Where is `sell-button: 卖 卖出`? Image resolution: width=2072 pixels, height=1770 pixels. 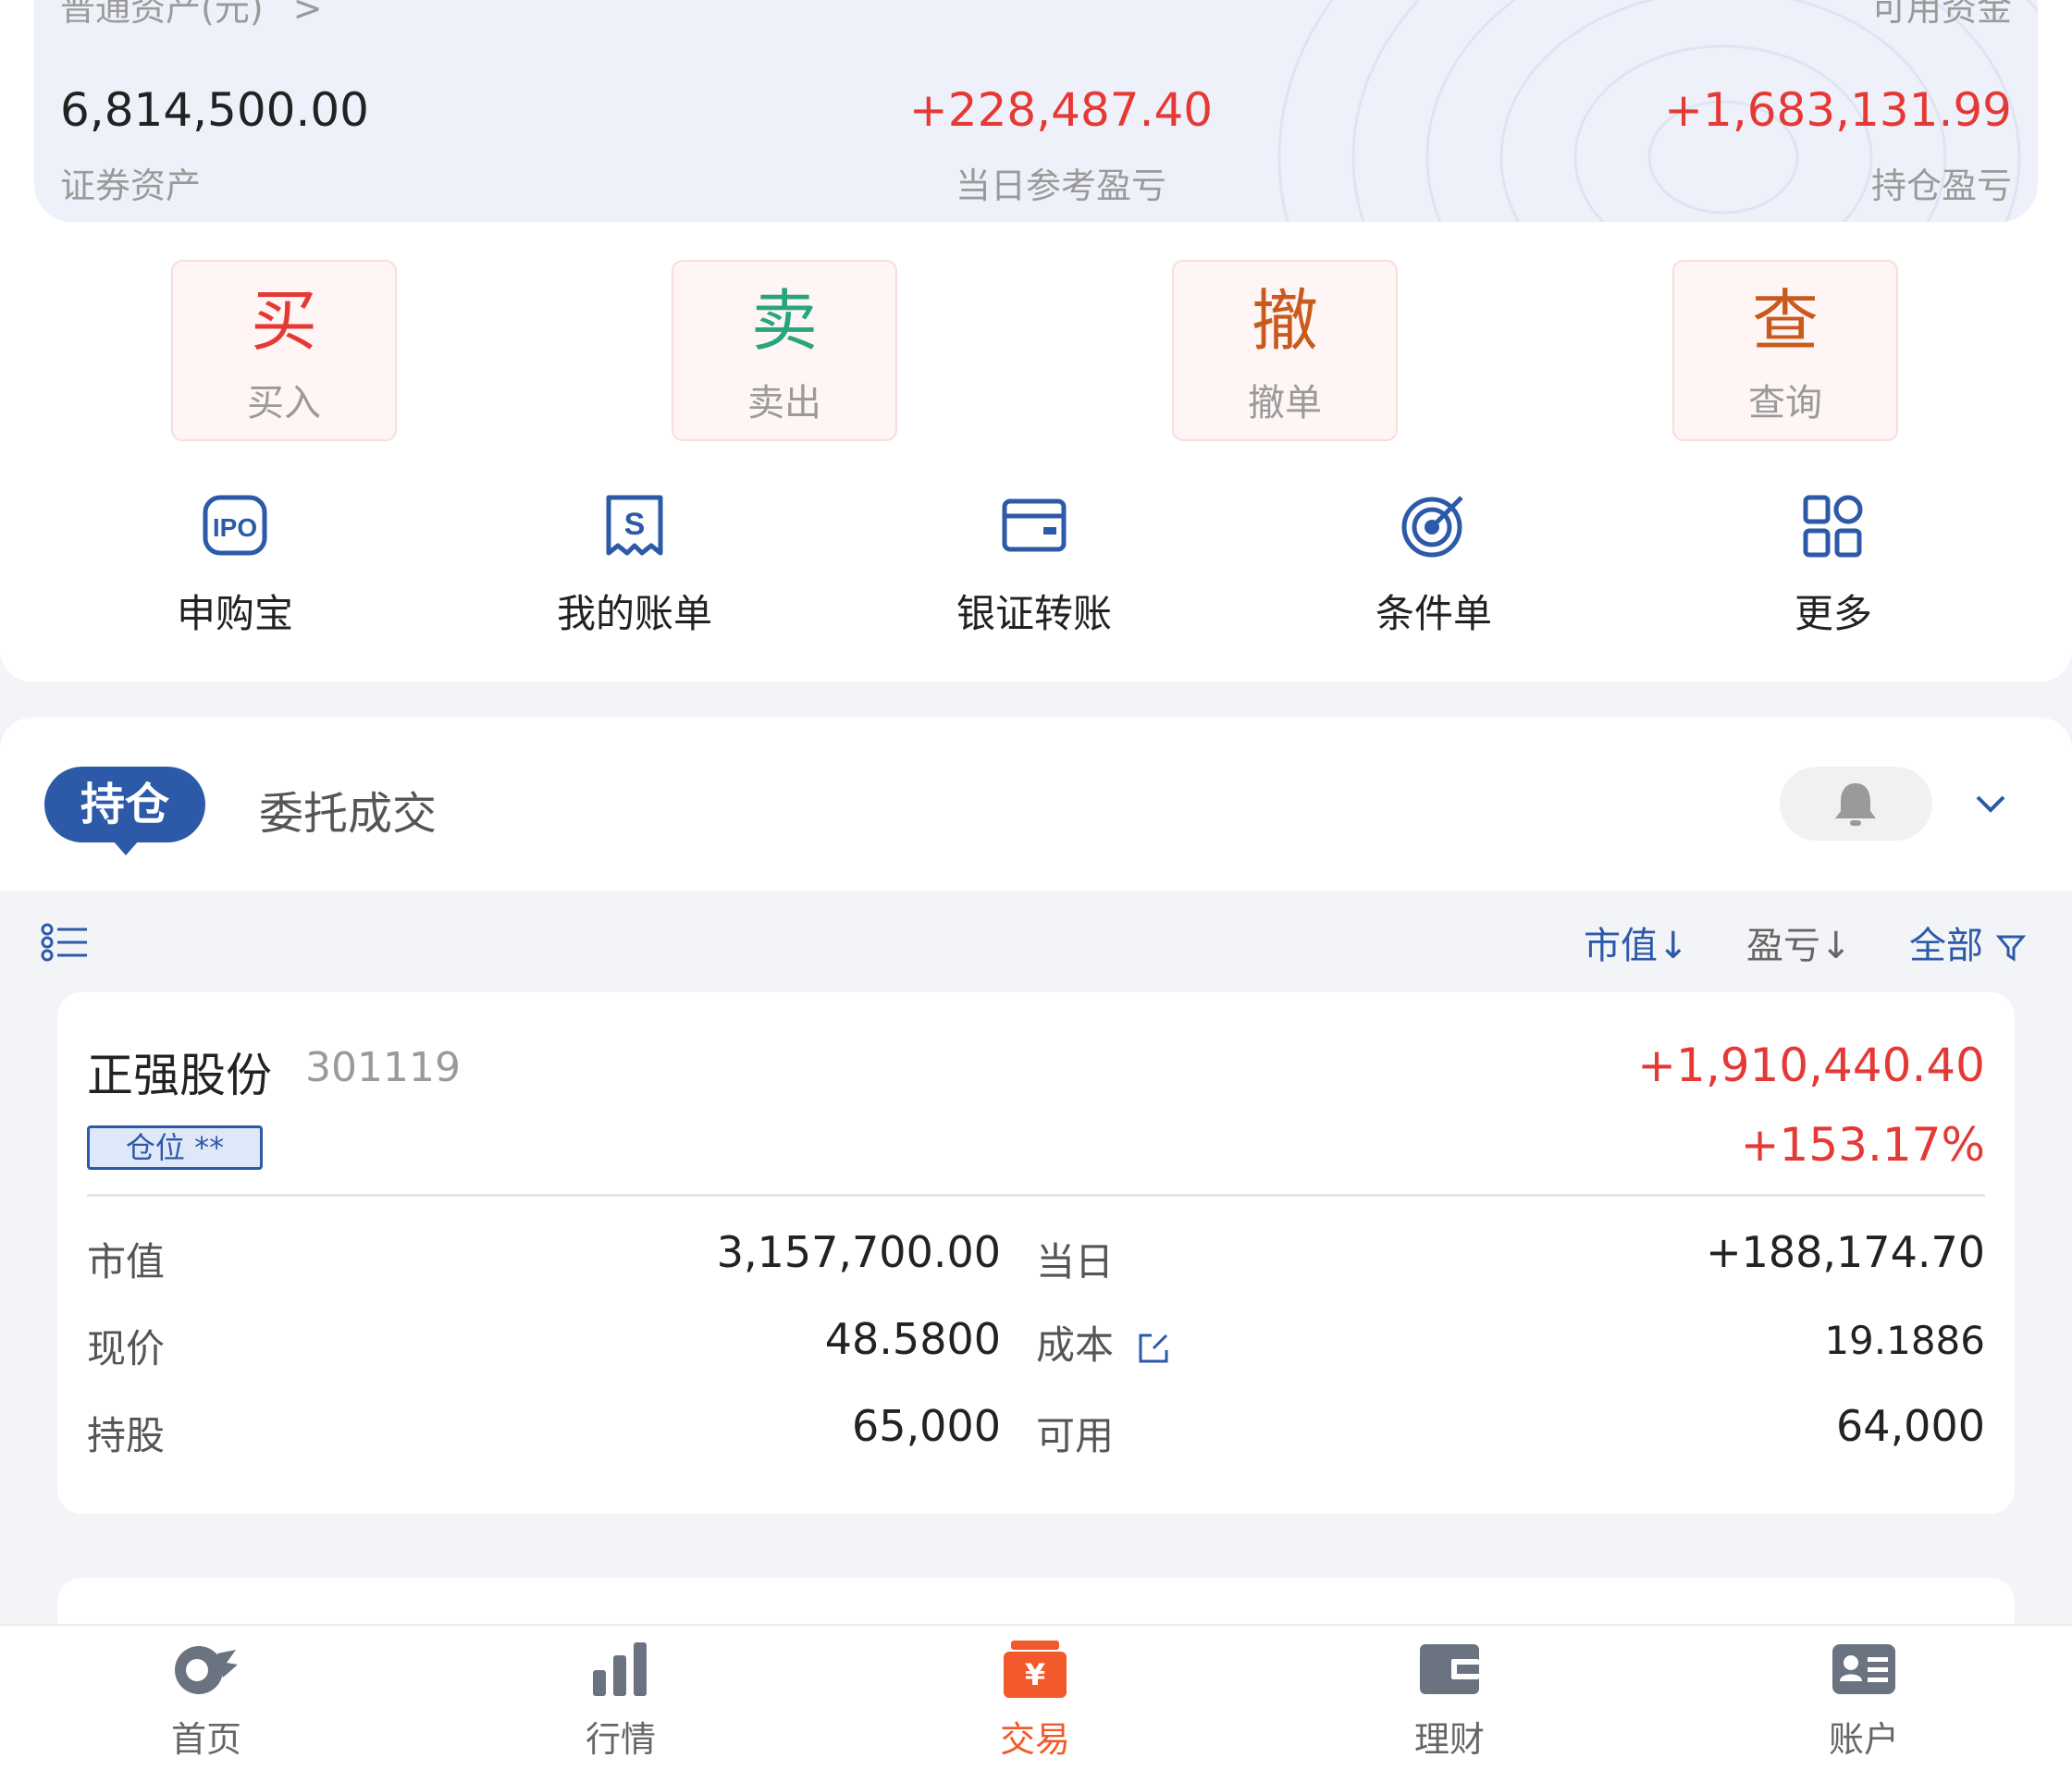 sell-button: 卖 卖出 is located at coordinates (784, 351).